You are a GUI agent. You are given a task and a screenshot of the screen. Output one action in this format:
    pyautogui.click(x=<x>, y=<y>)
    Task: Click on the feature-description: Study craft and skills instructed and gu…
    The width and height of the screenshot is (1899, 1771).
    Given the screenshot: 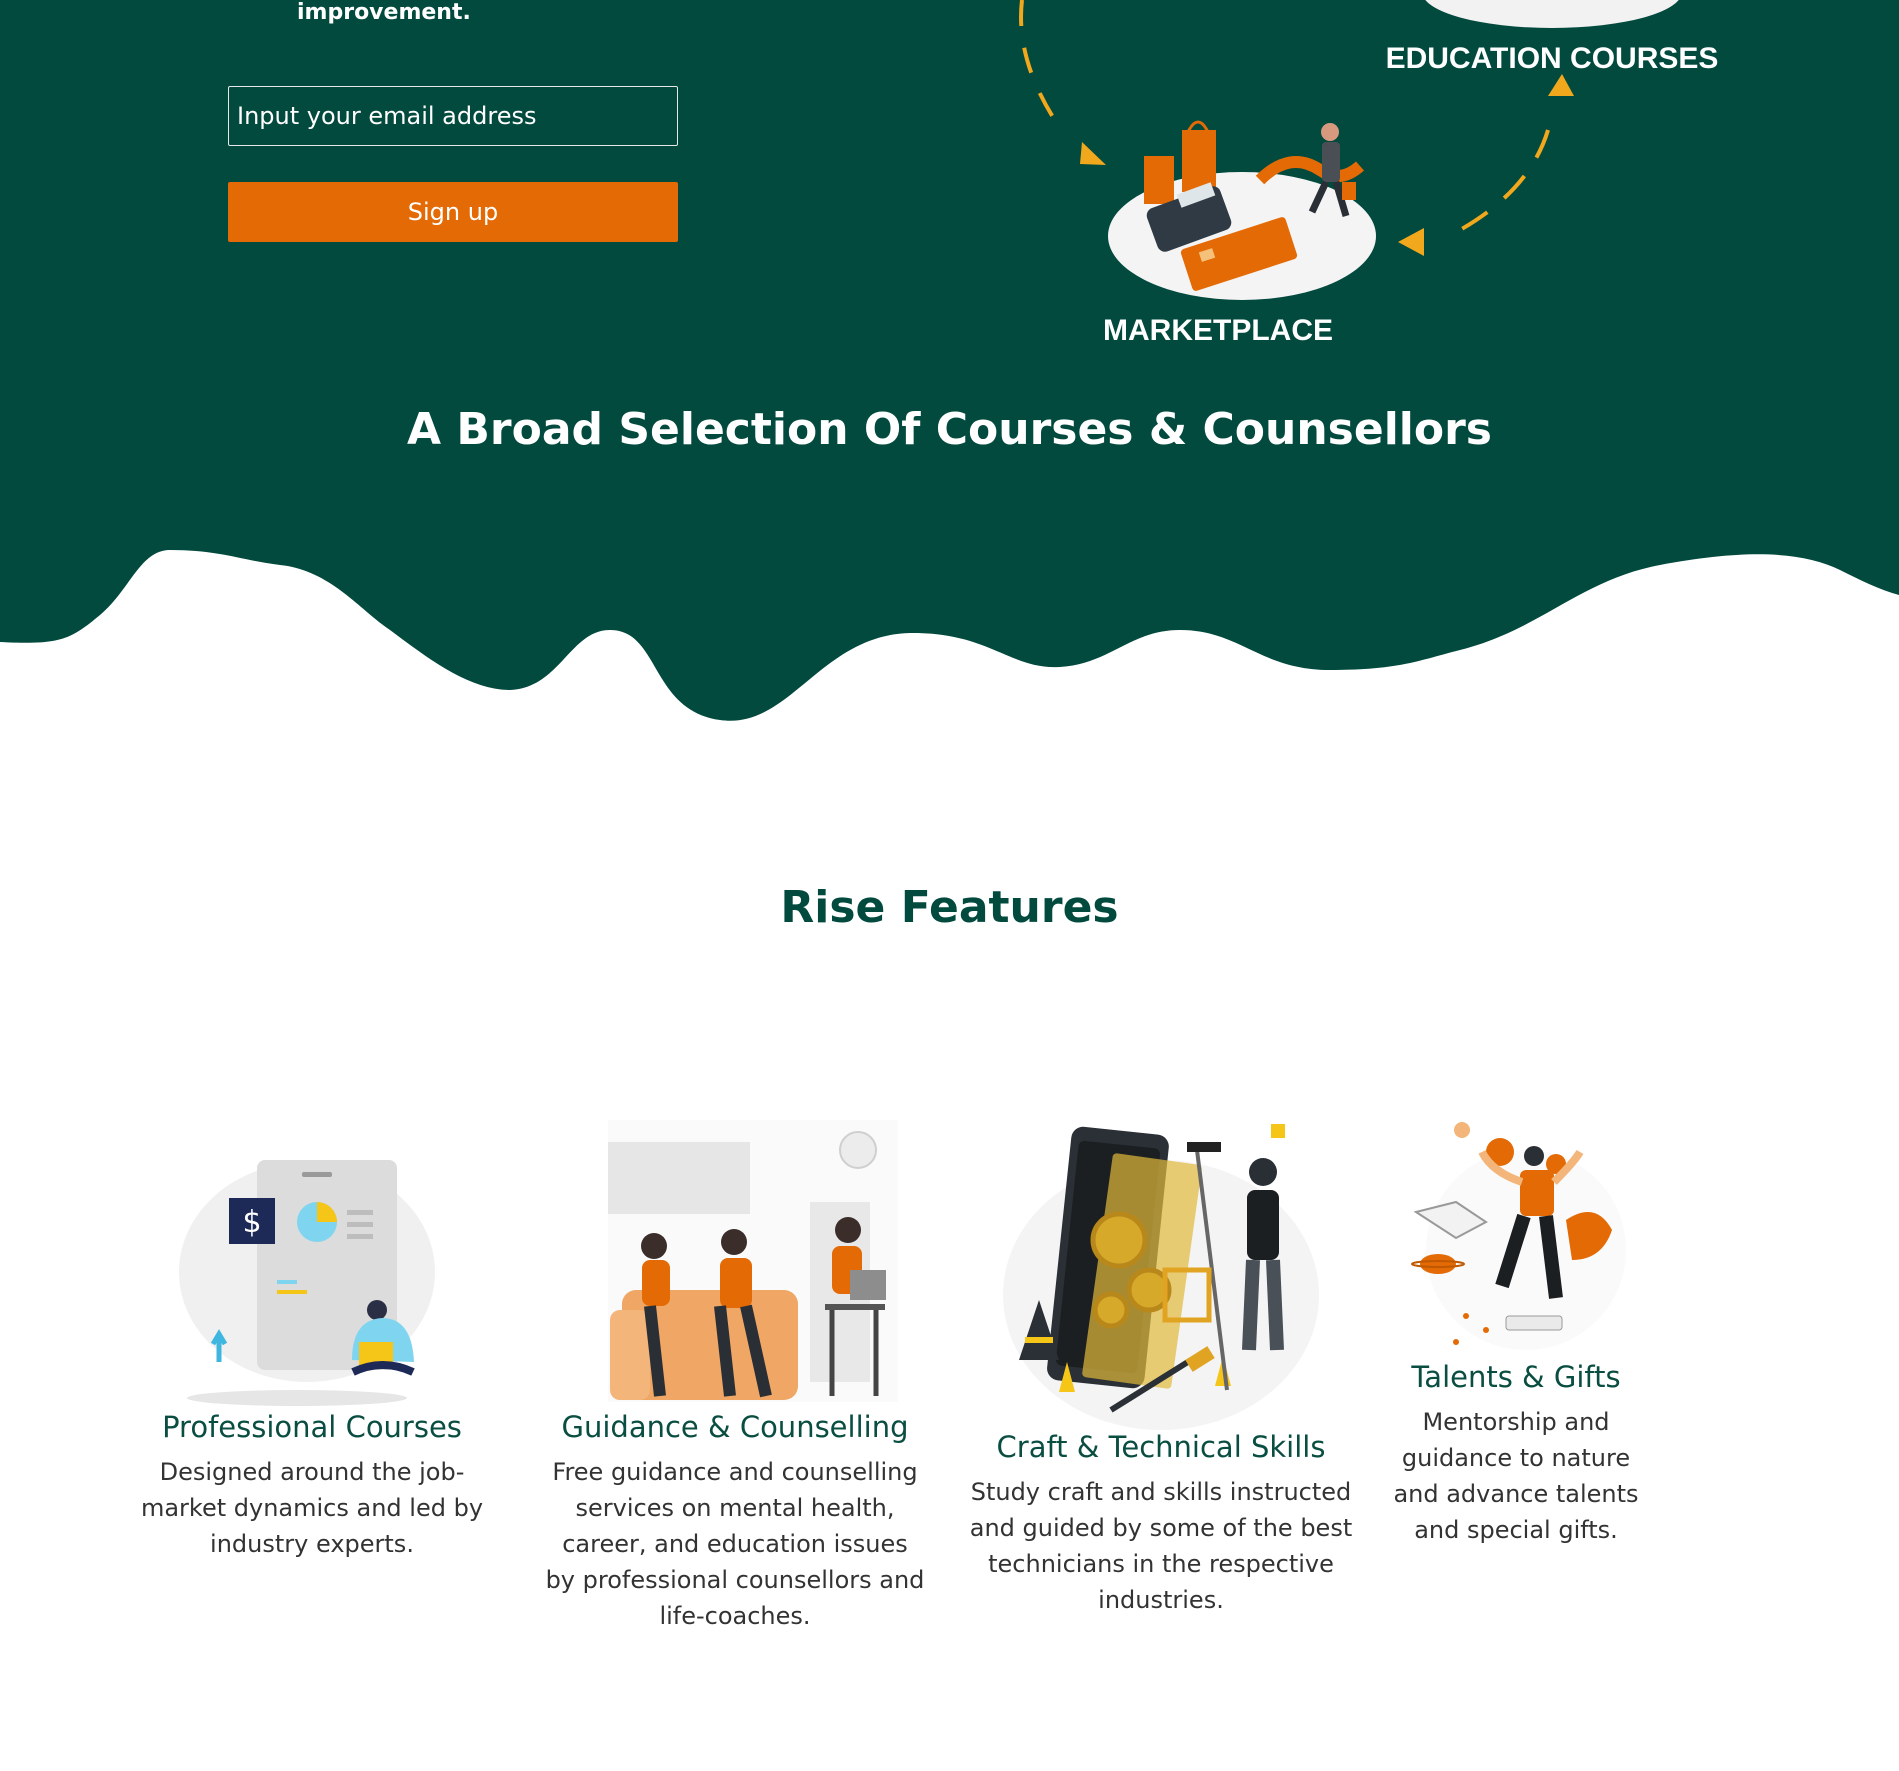 What is the action you would take?
    pyautogui.click(x=1161, y=1546)
    